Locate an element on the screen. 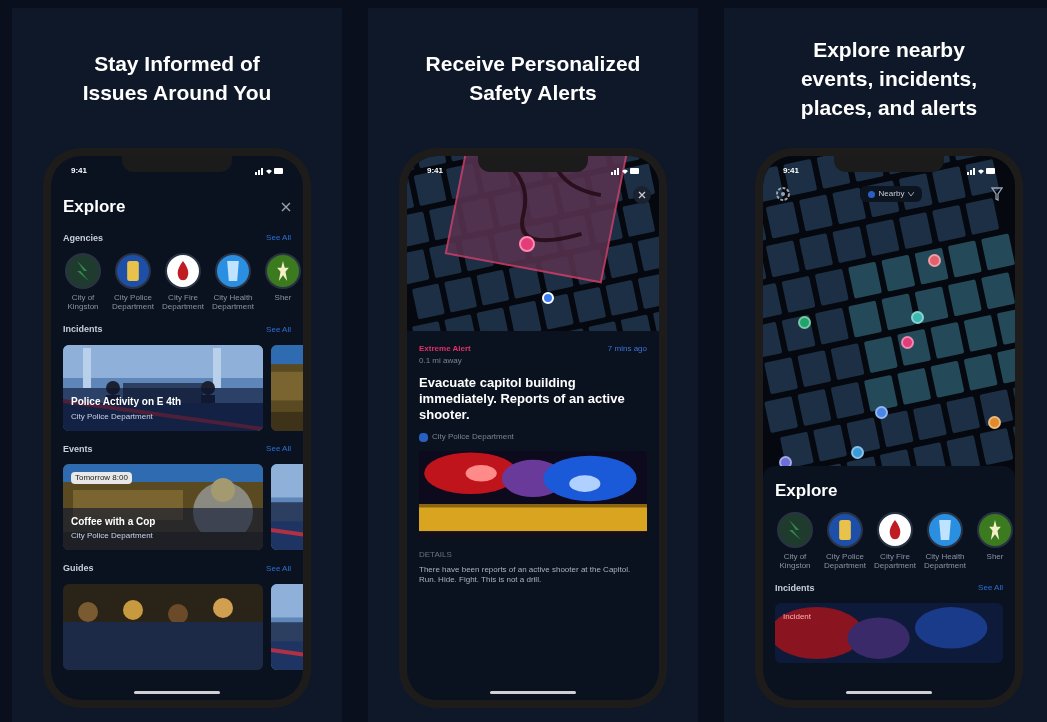 The image size is (1047, 722). location-selector: Nearby is located at coordinates (891, 194).